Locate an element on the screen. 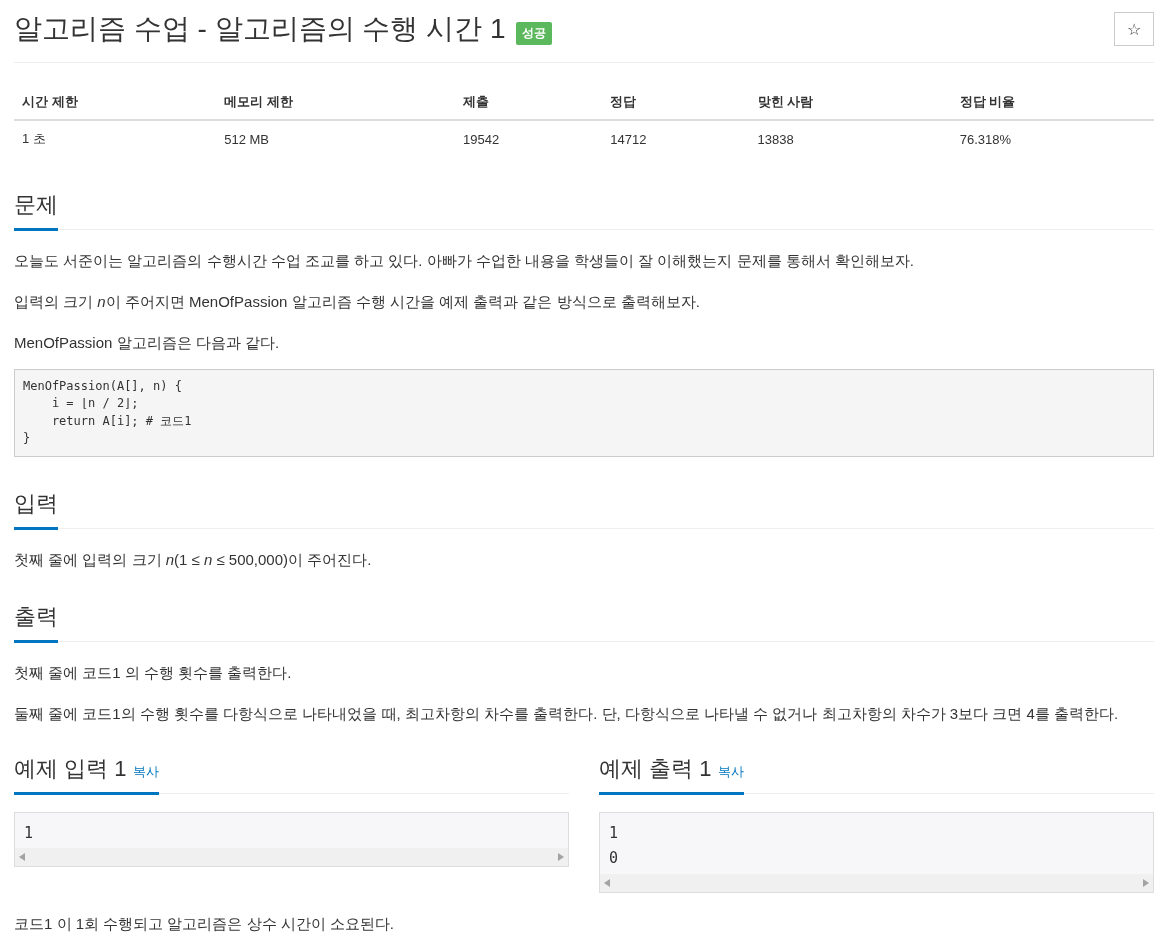 The height and width of the screenshot is (945, 1168). section-heading: 출력 is located at coordinates (36, 619).